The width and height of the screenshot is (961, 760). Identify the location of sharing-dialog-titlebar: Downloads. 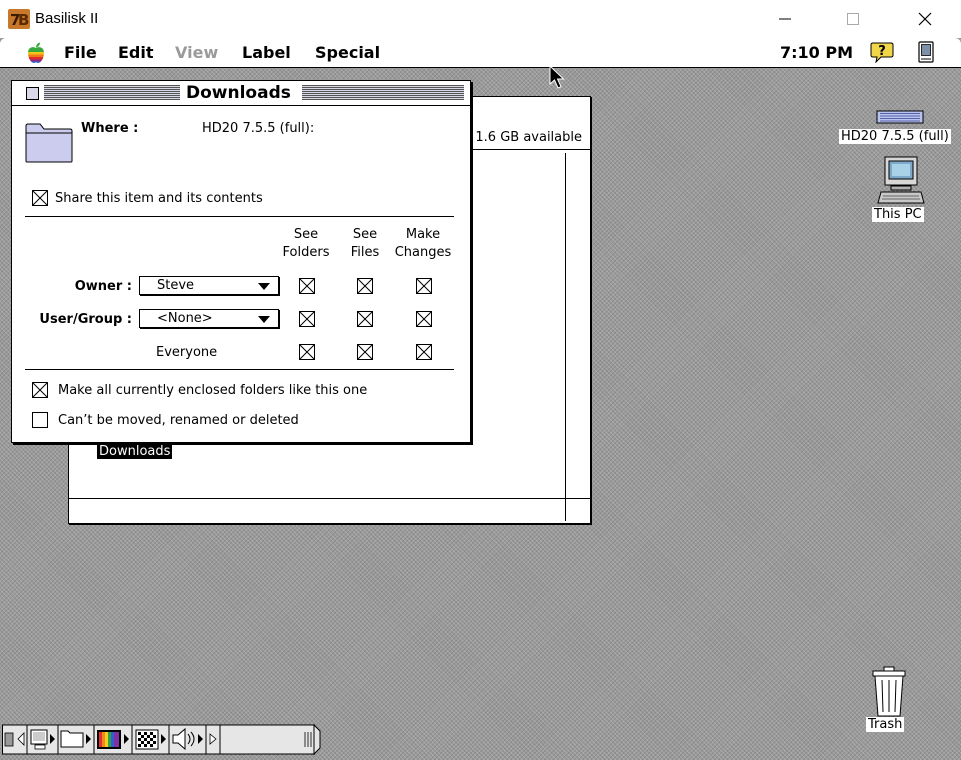
(241, 93).